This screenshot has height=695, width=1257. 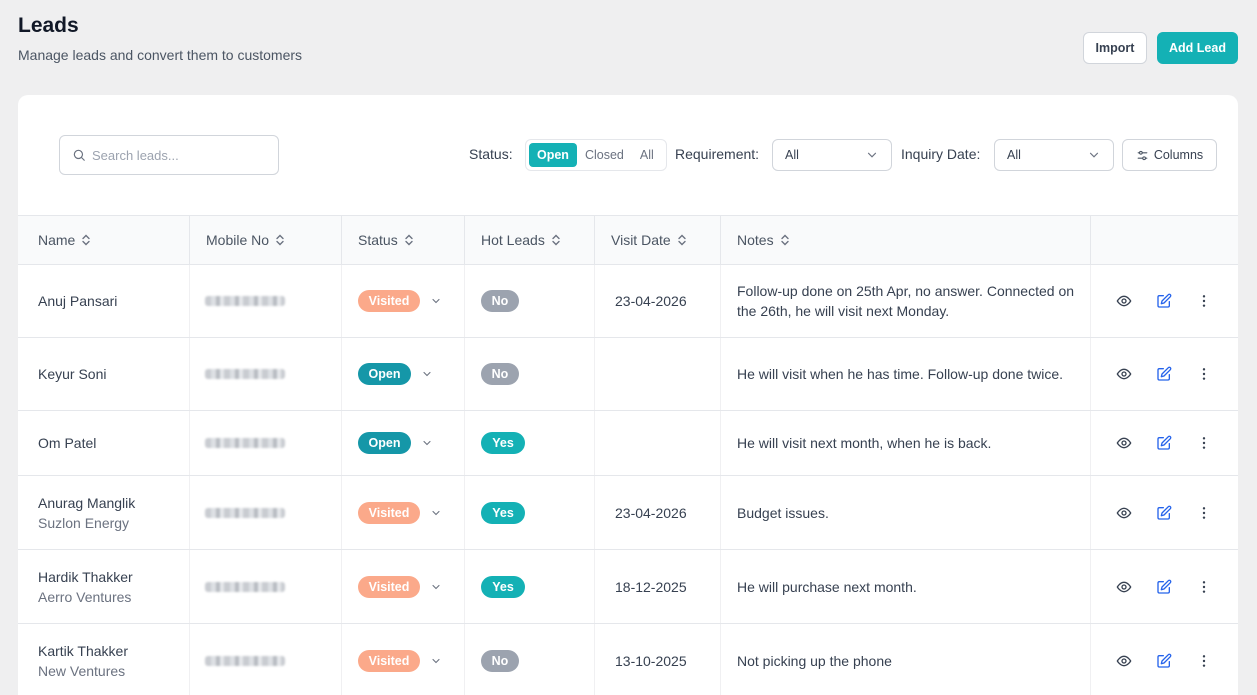 I want to click on cell-visit-date: 18-12-2025, so click(x=658, y=586).